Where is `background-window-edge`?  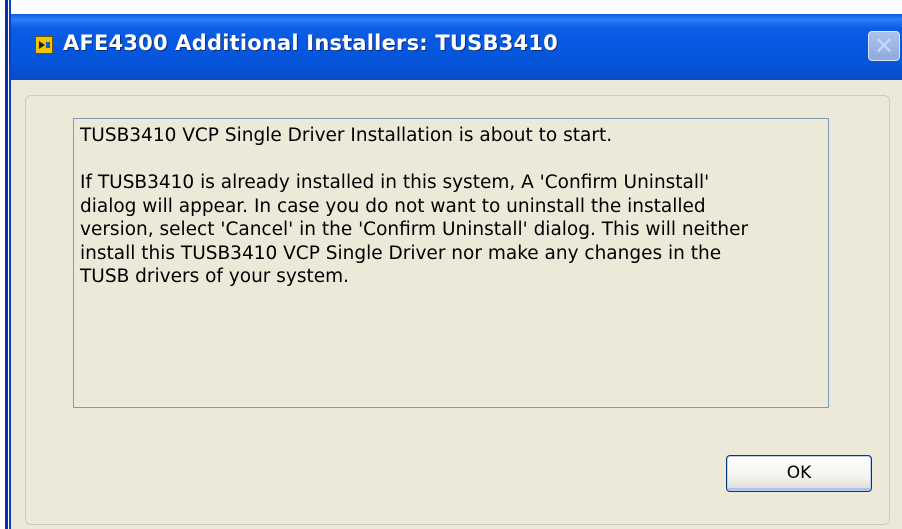 background-window-edge is located at coordinates (4, 264).